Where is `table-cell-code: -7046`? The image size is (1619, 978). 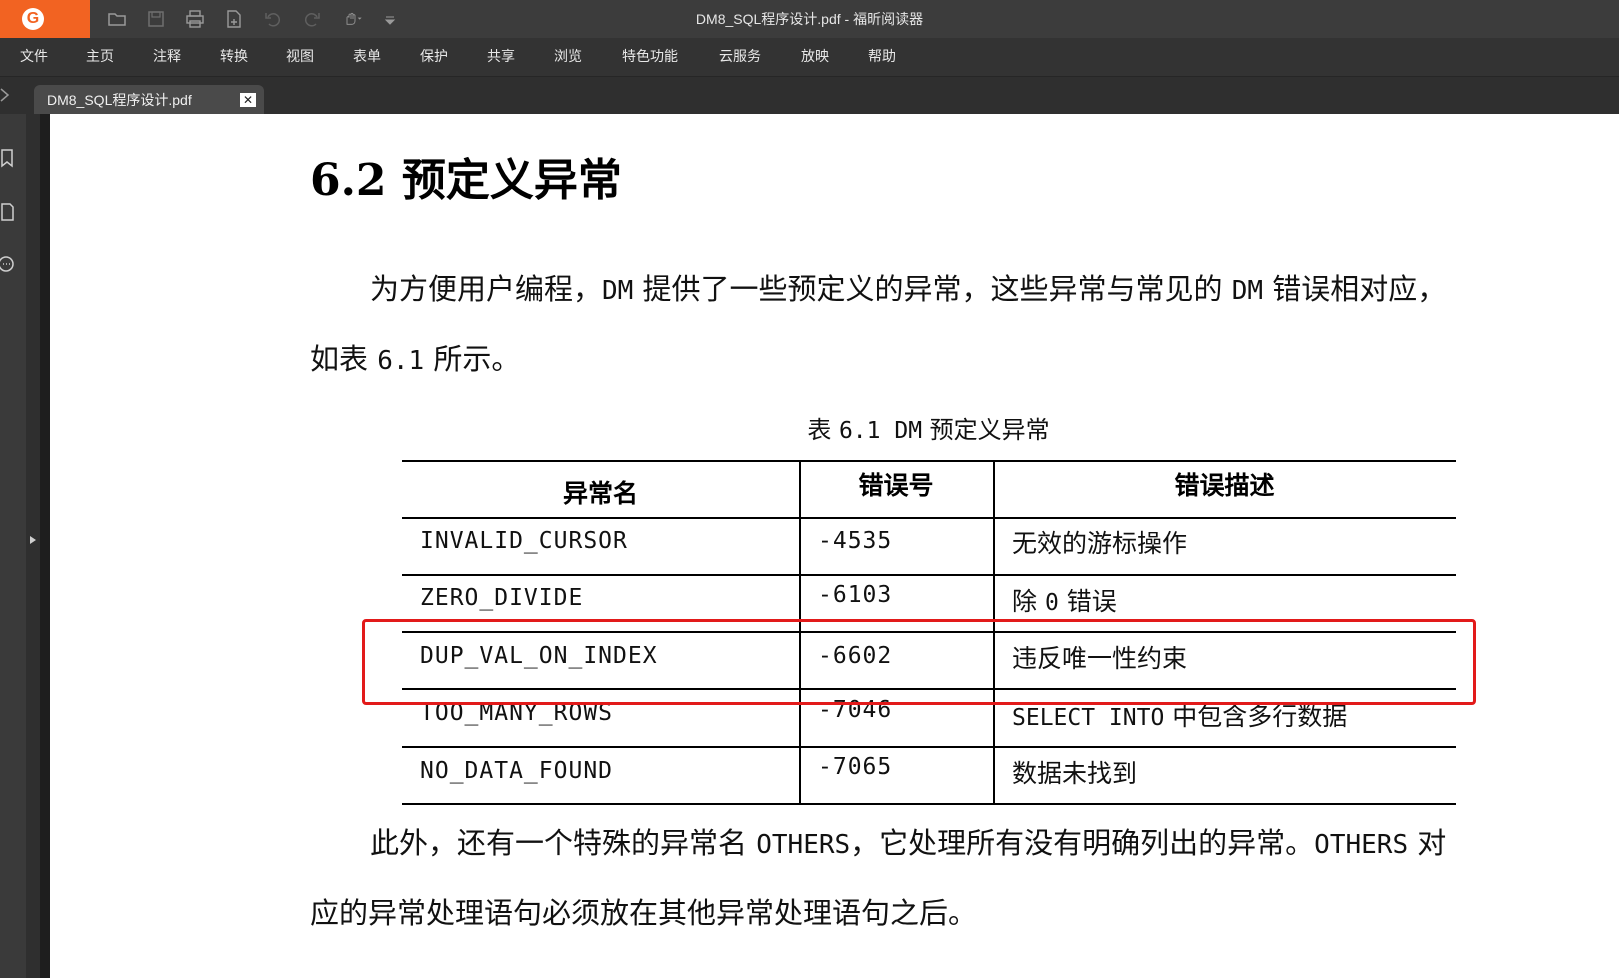
table-cell-code: -7046 is located at coordinates (855, 710).